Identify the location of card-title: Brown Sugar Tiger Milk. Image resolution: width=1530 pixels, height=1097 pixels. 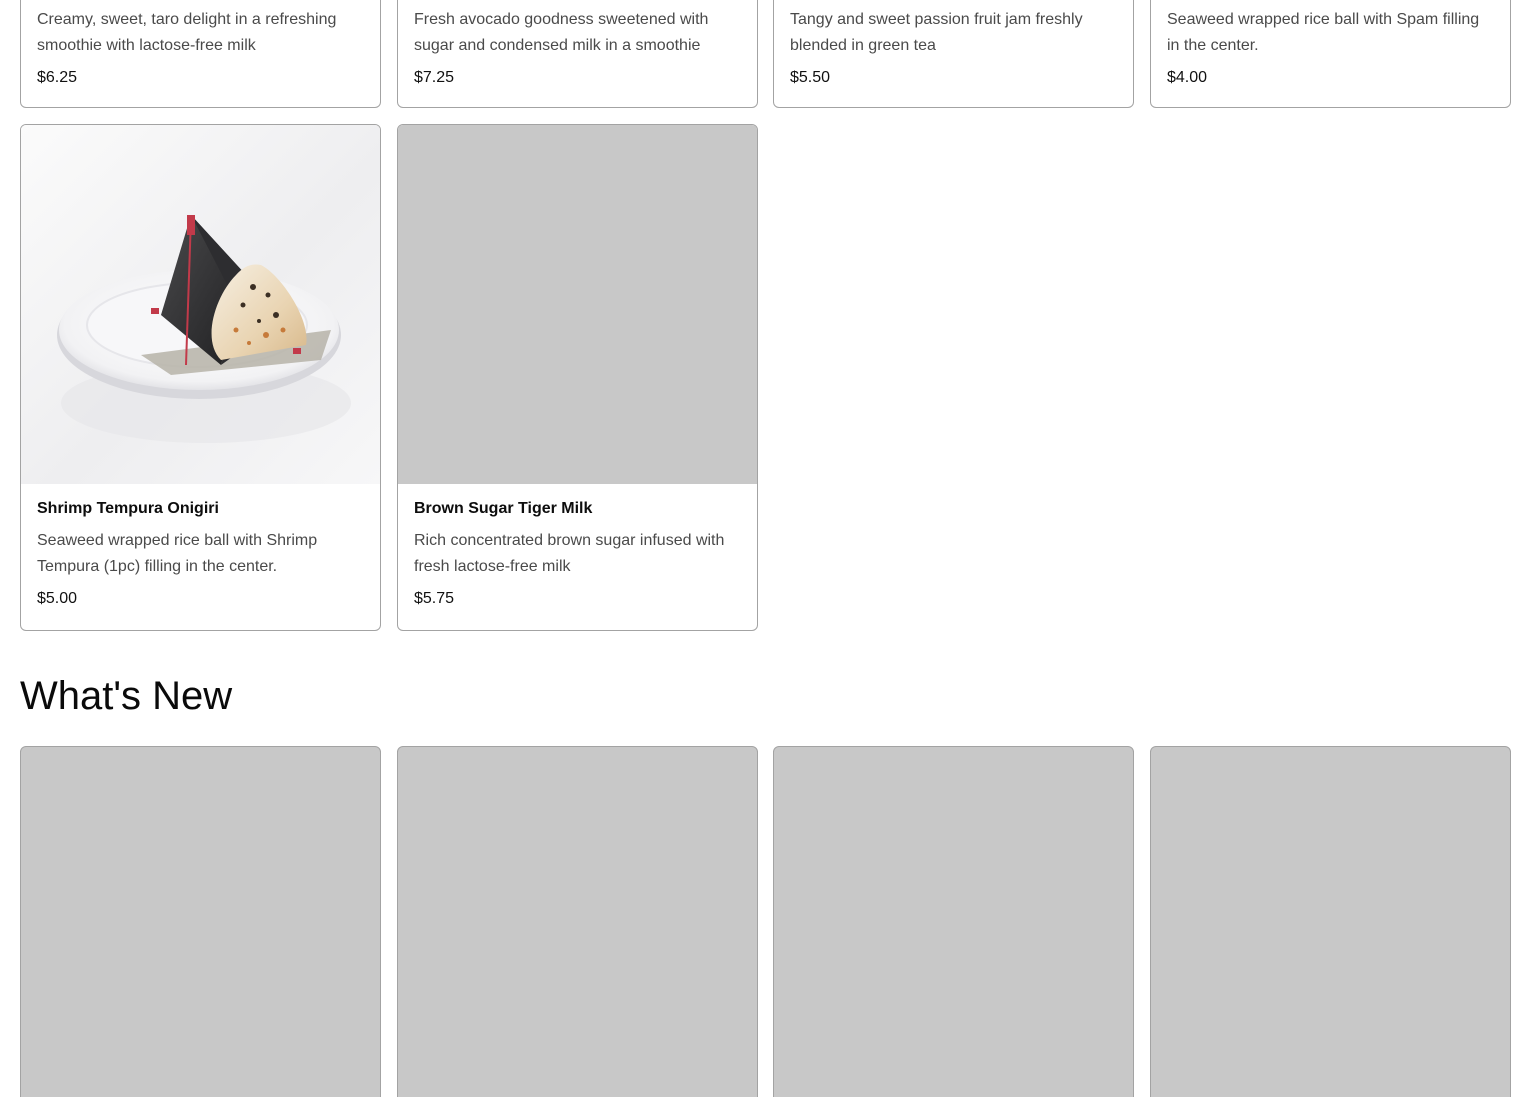
(503, 508).